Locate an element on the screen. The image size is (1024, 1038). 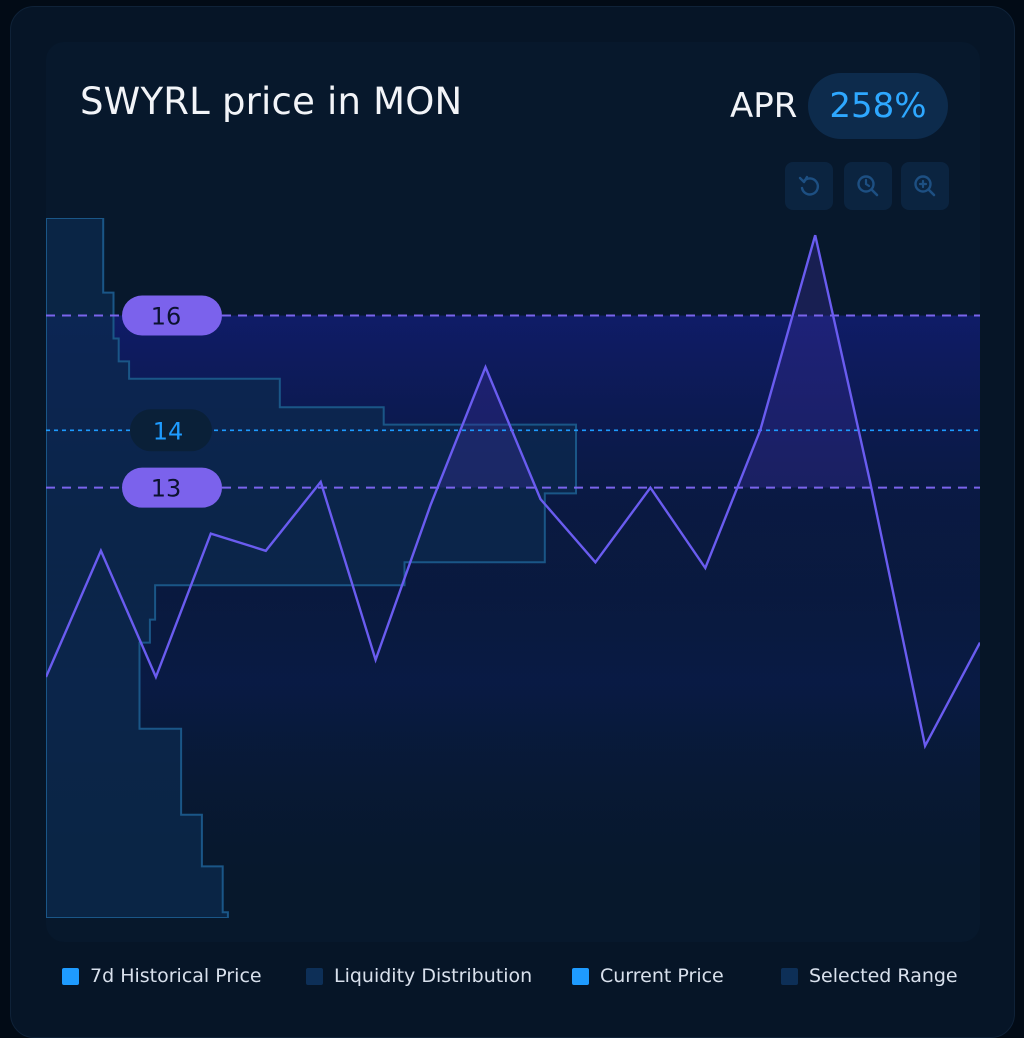
range-min-label-text: 13 is located at coordinates (166, 489).